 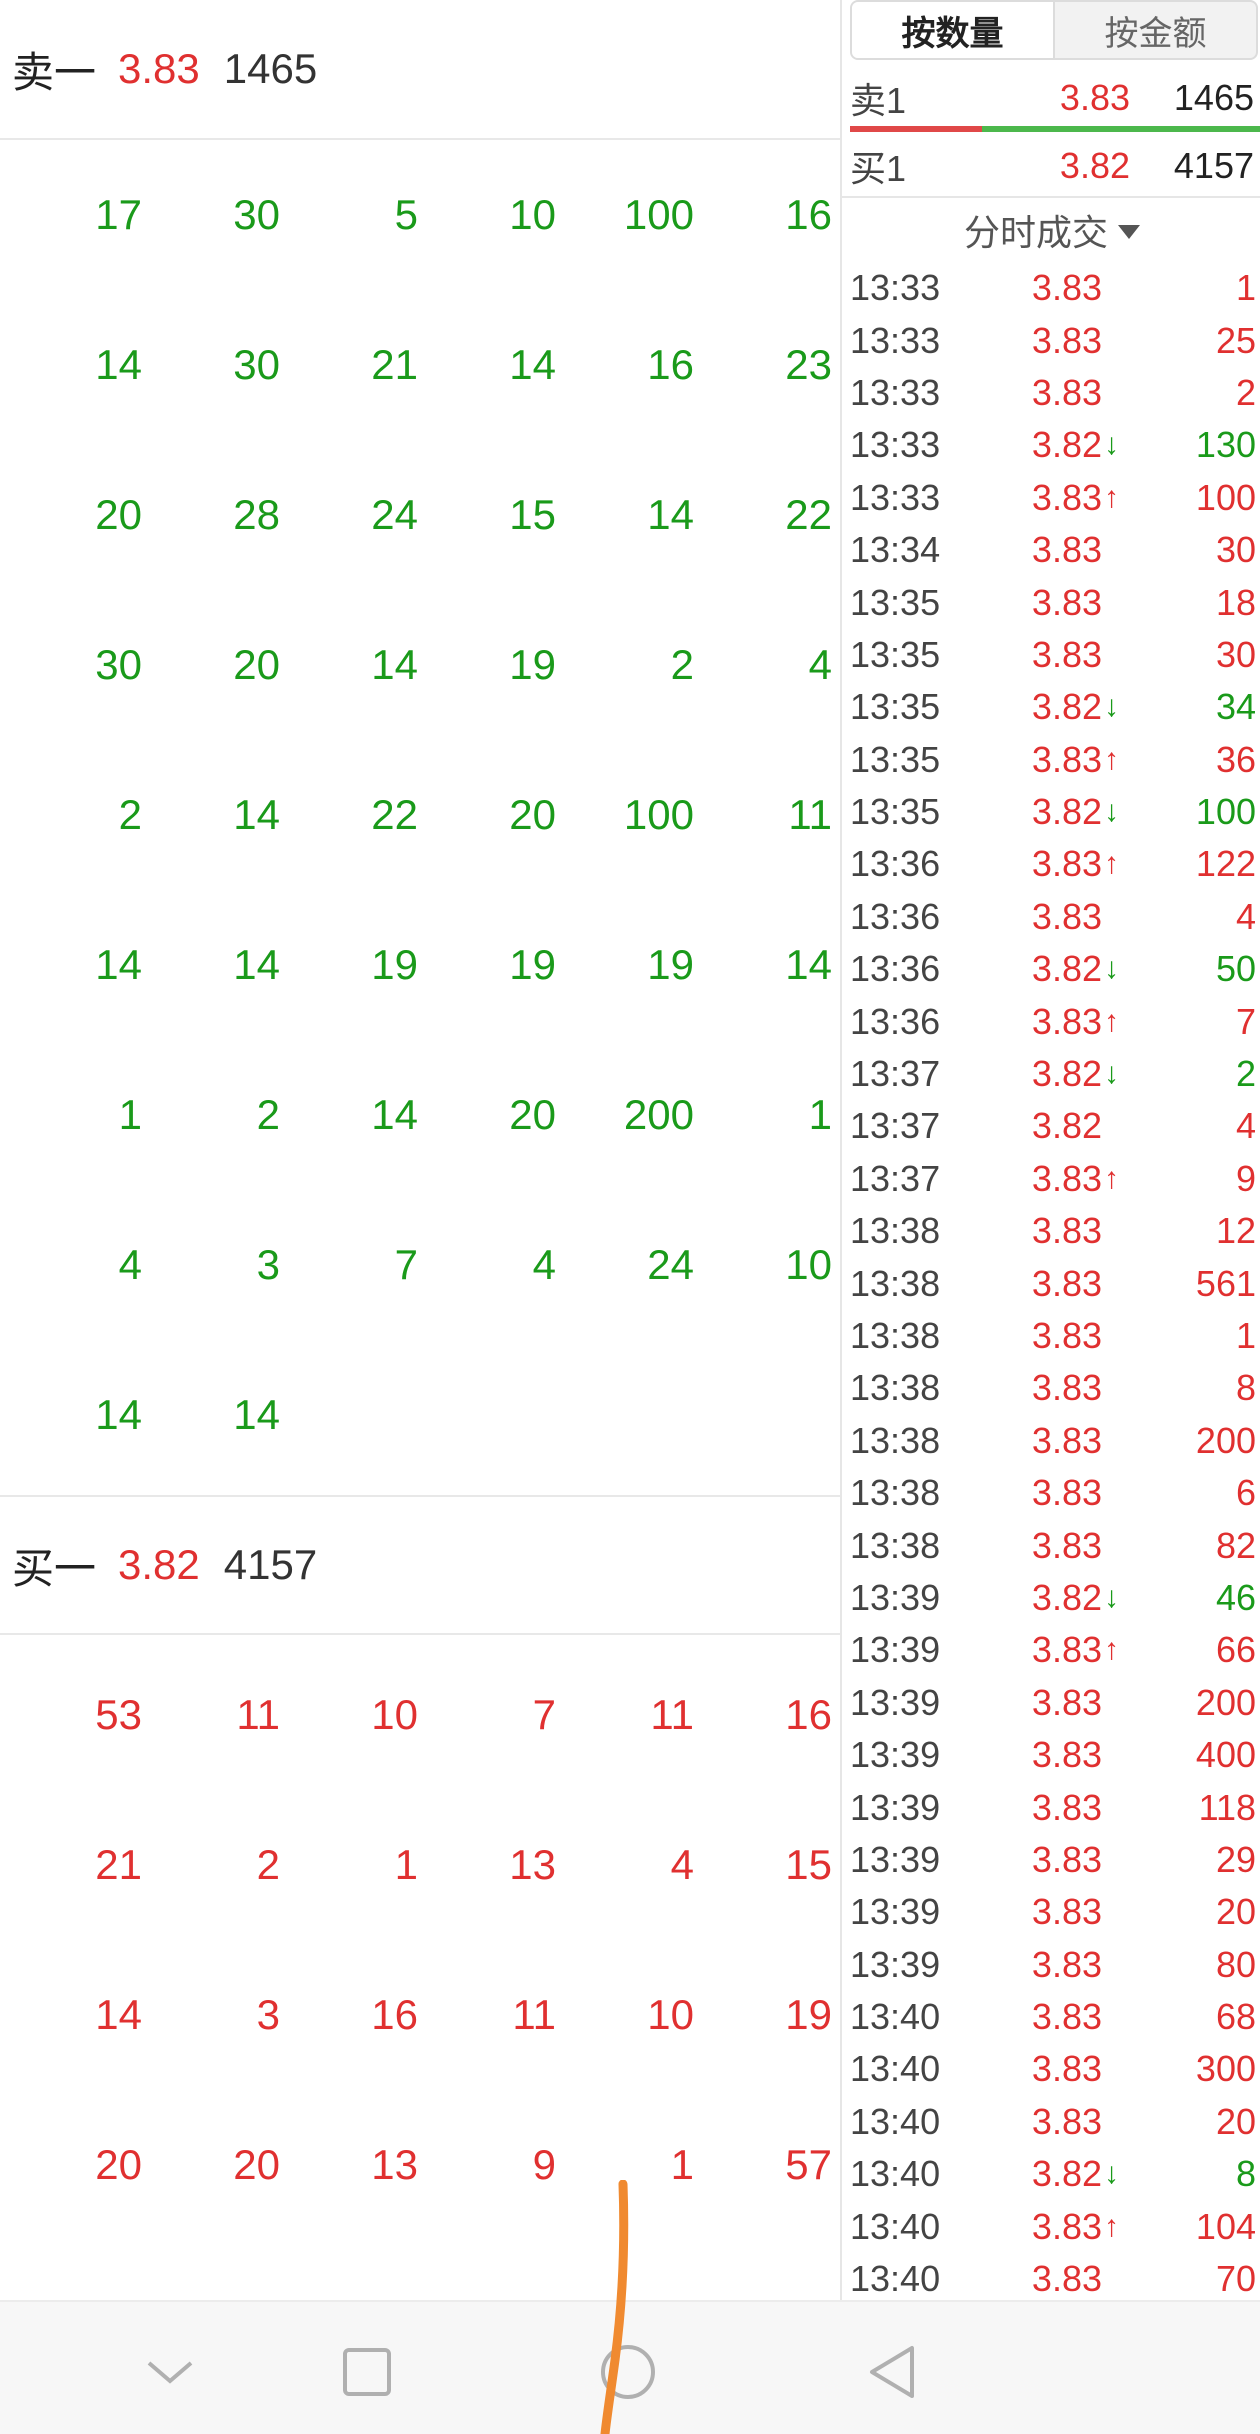 I want to click on tick-row: 13:33 3.83 ↑ 100, so click(x=1051, y=498).